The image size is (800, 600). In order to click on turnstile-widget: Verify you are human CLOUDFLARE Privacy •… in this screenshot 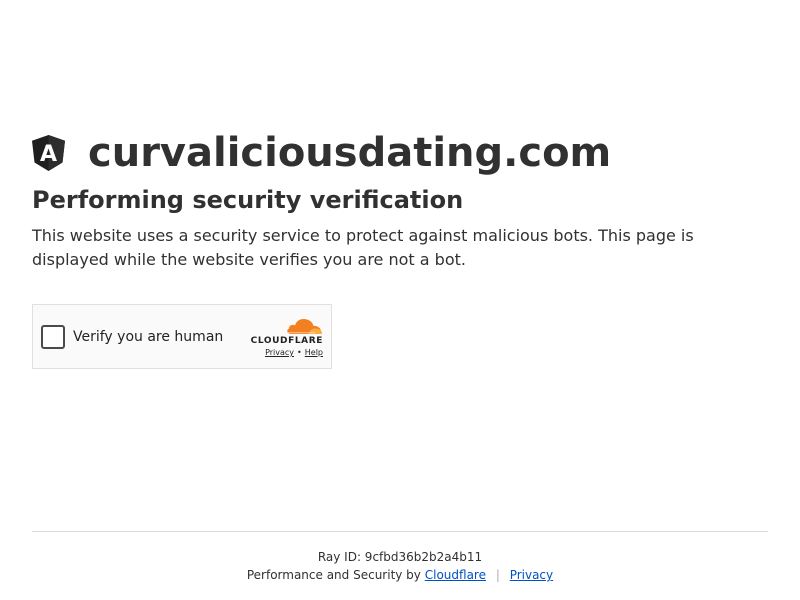, I will do `click(182, 336)`.